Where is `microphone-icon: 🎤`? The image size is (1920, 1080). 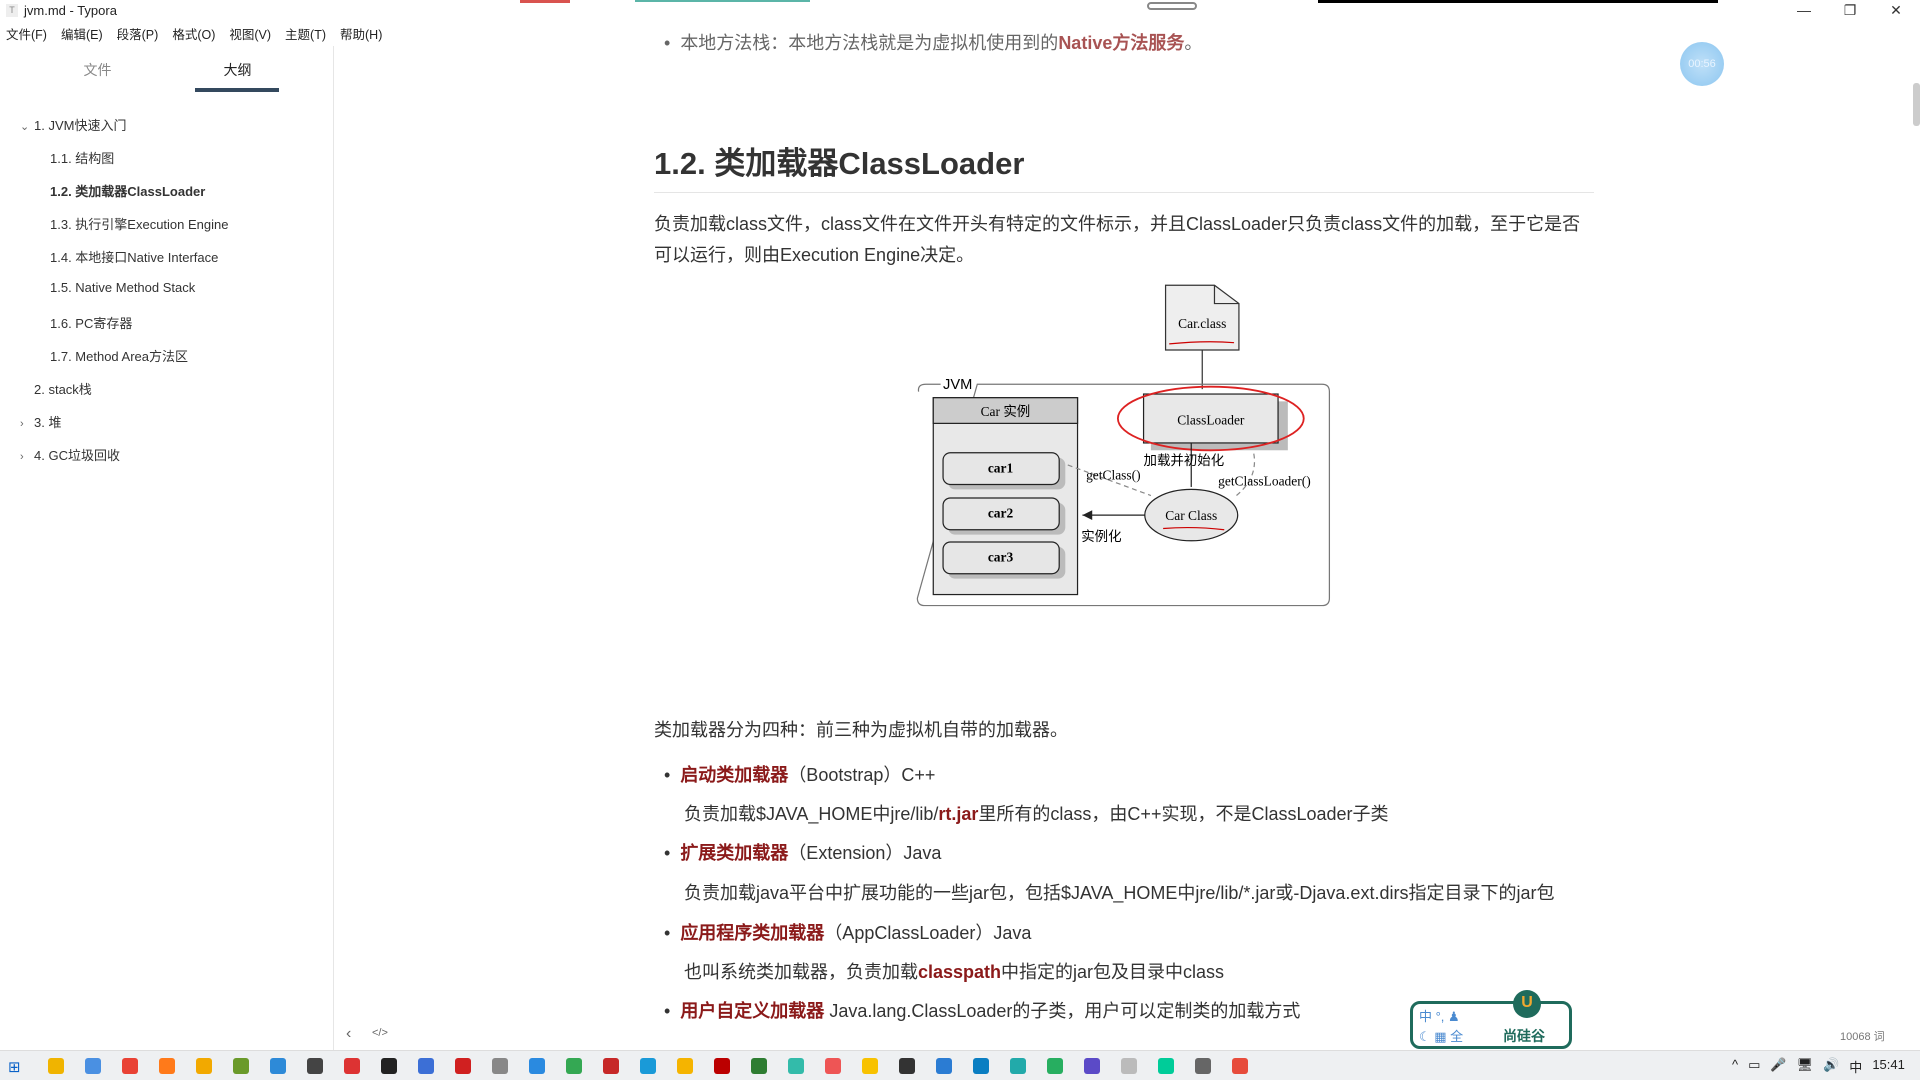
microphone-icon: 🎤 is located at coordinates (1778, 1066).